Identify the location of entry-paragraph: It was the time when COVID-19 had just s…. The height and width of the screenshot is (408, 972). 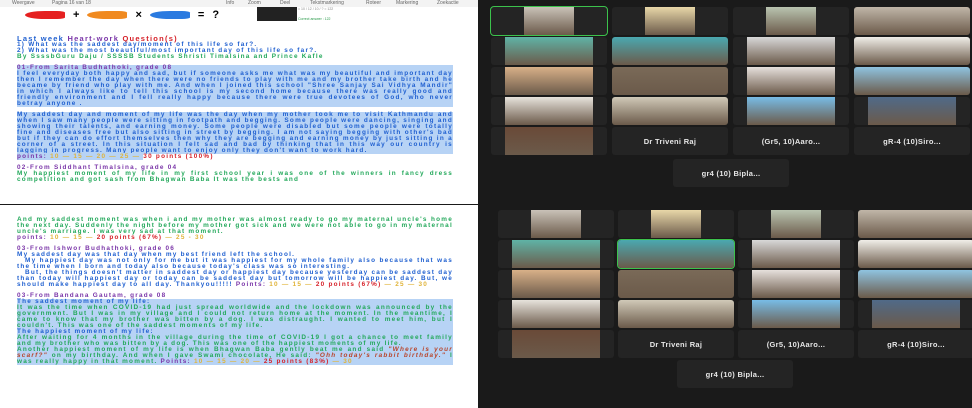
(235, 316).